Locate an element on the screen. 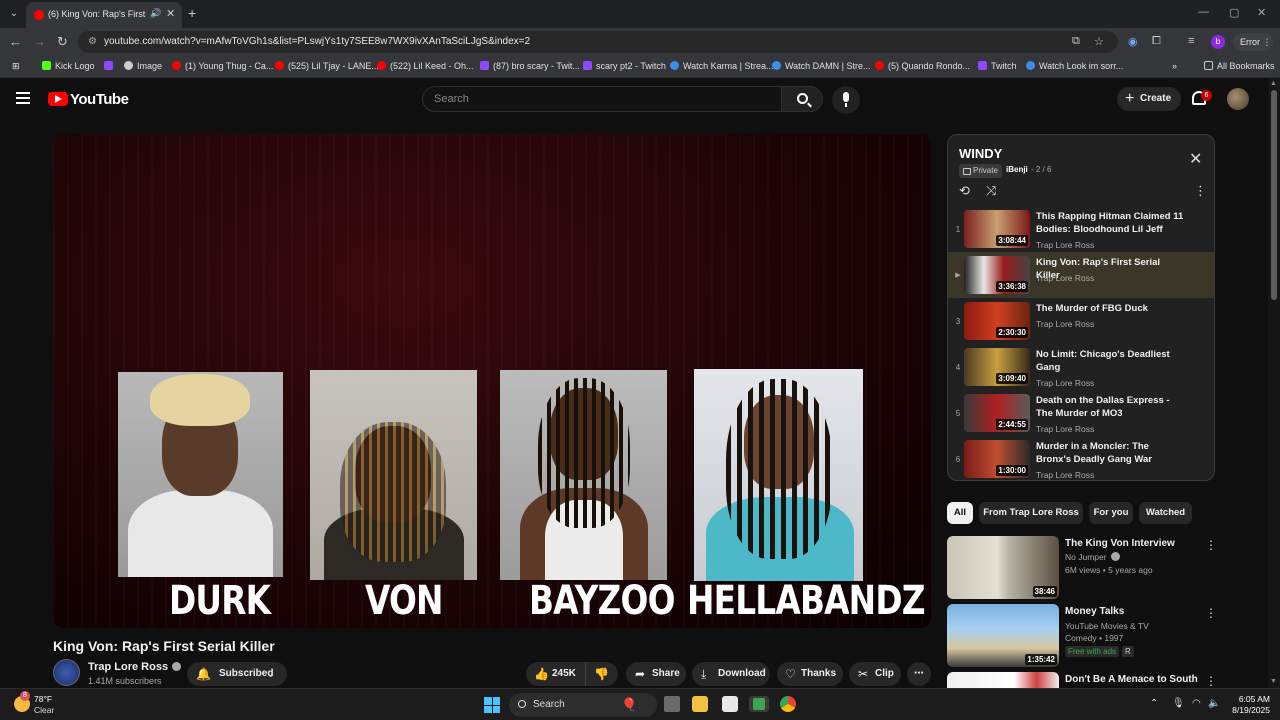  site-info-icon: ⚙ is located at coordinates (92, 41).